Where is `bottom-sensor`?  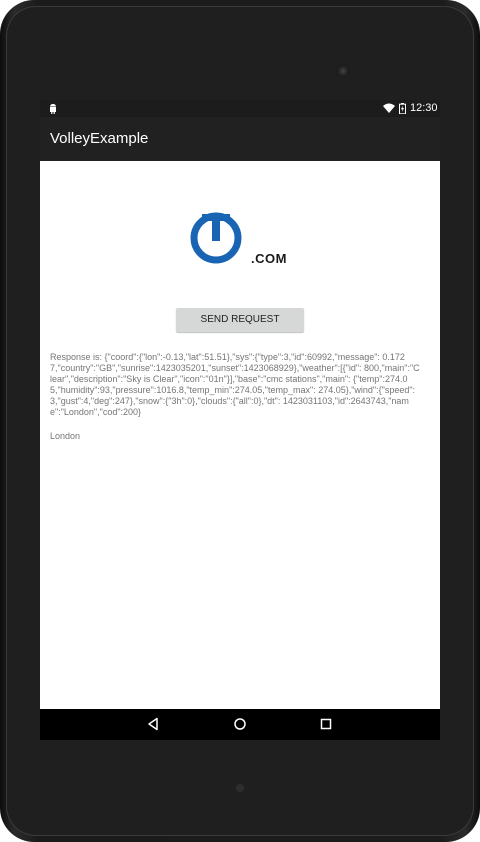 bottom-sensor is located at coordinates (240, 788).